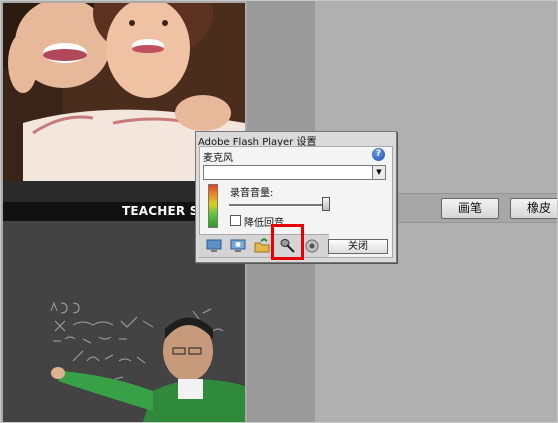 This screenshot has height=423, width=558. Describe the element at coordinates (378, 172) in the screenshot. I see `chevron-down-icon: ▼` at that location.